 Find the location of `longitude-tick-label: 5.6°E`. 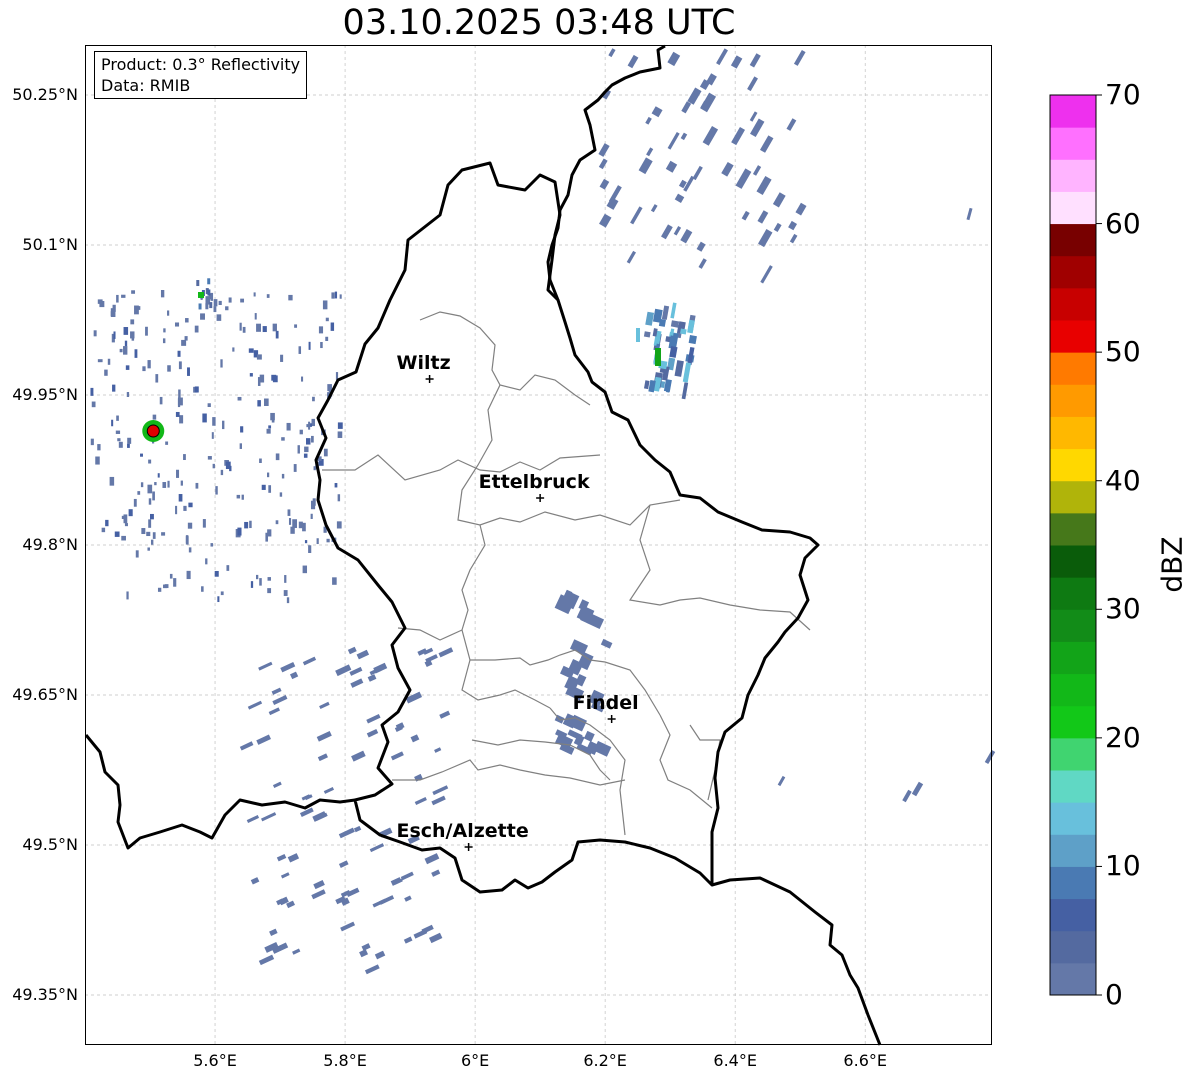

longitude-tick-label: 5.6°E is located at coordinates (215, 1060).